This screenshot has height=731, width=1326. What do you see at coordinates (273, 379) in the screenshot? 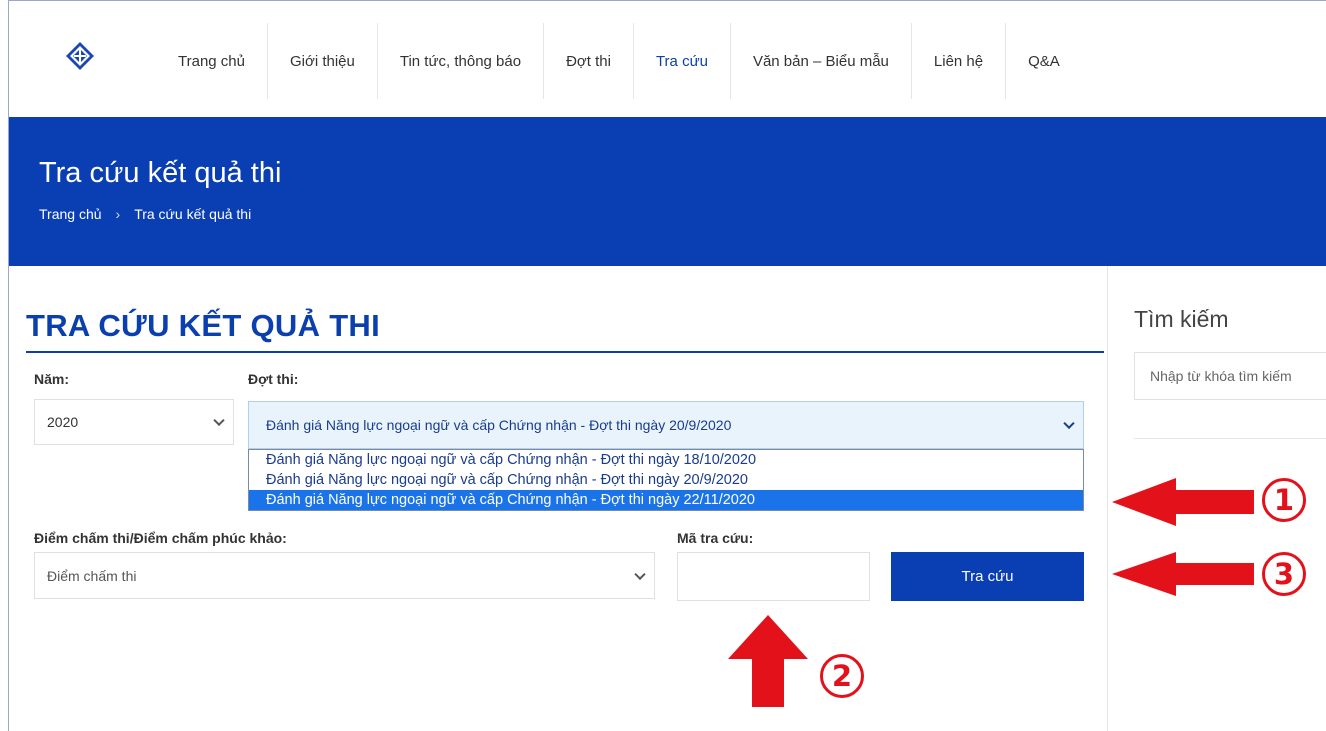
I see `exam-label: Đợt thi:` at bounding box center [273, 379].